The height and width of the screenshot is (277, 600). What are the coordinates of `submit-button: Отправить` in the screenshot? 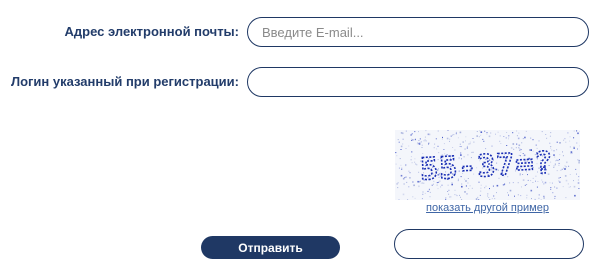 It's located at (270, 247).